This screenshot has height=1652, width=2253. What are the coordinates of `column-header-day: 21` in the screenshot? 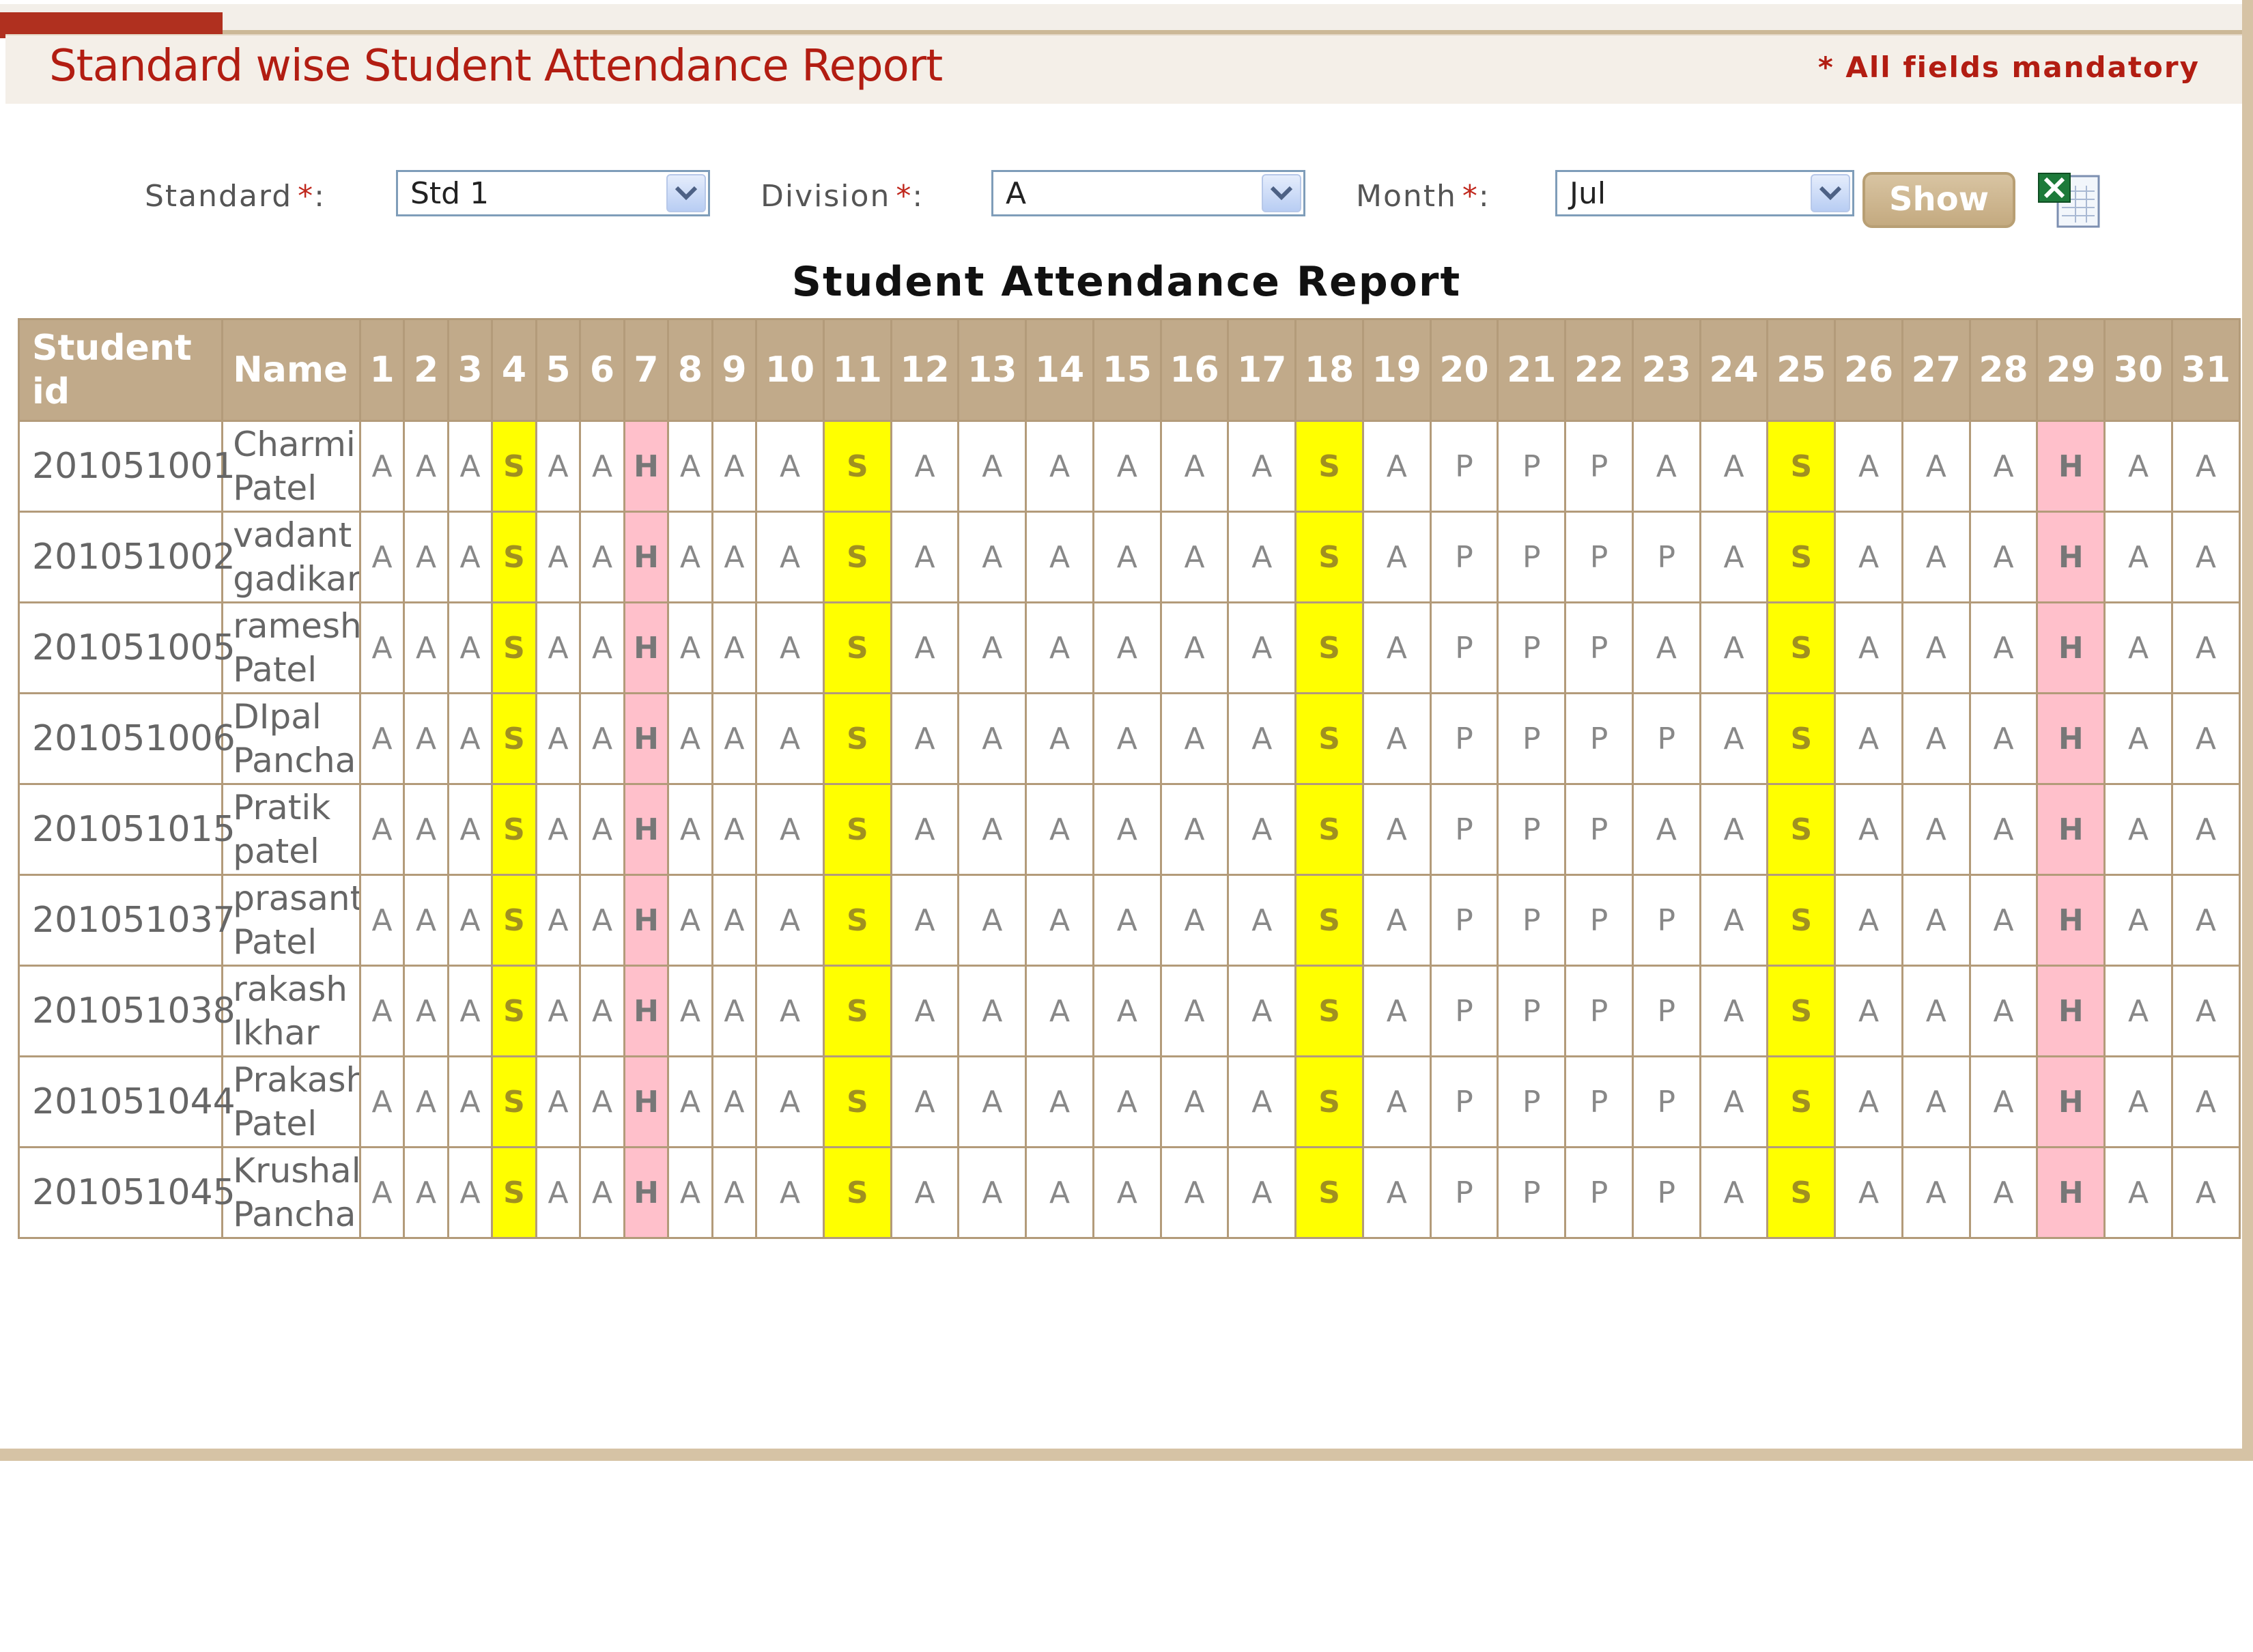 It's located at (1532, 370).